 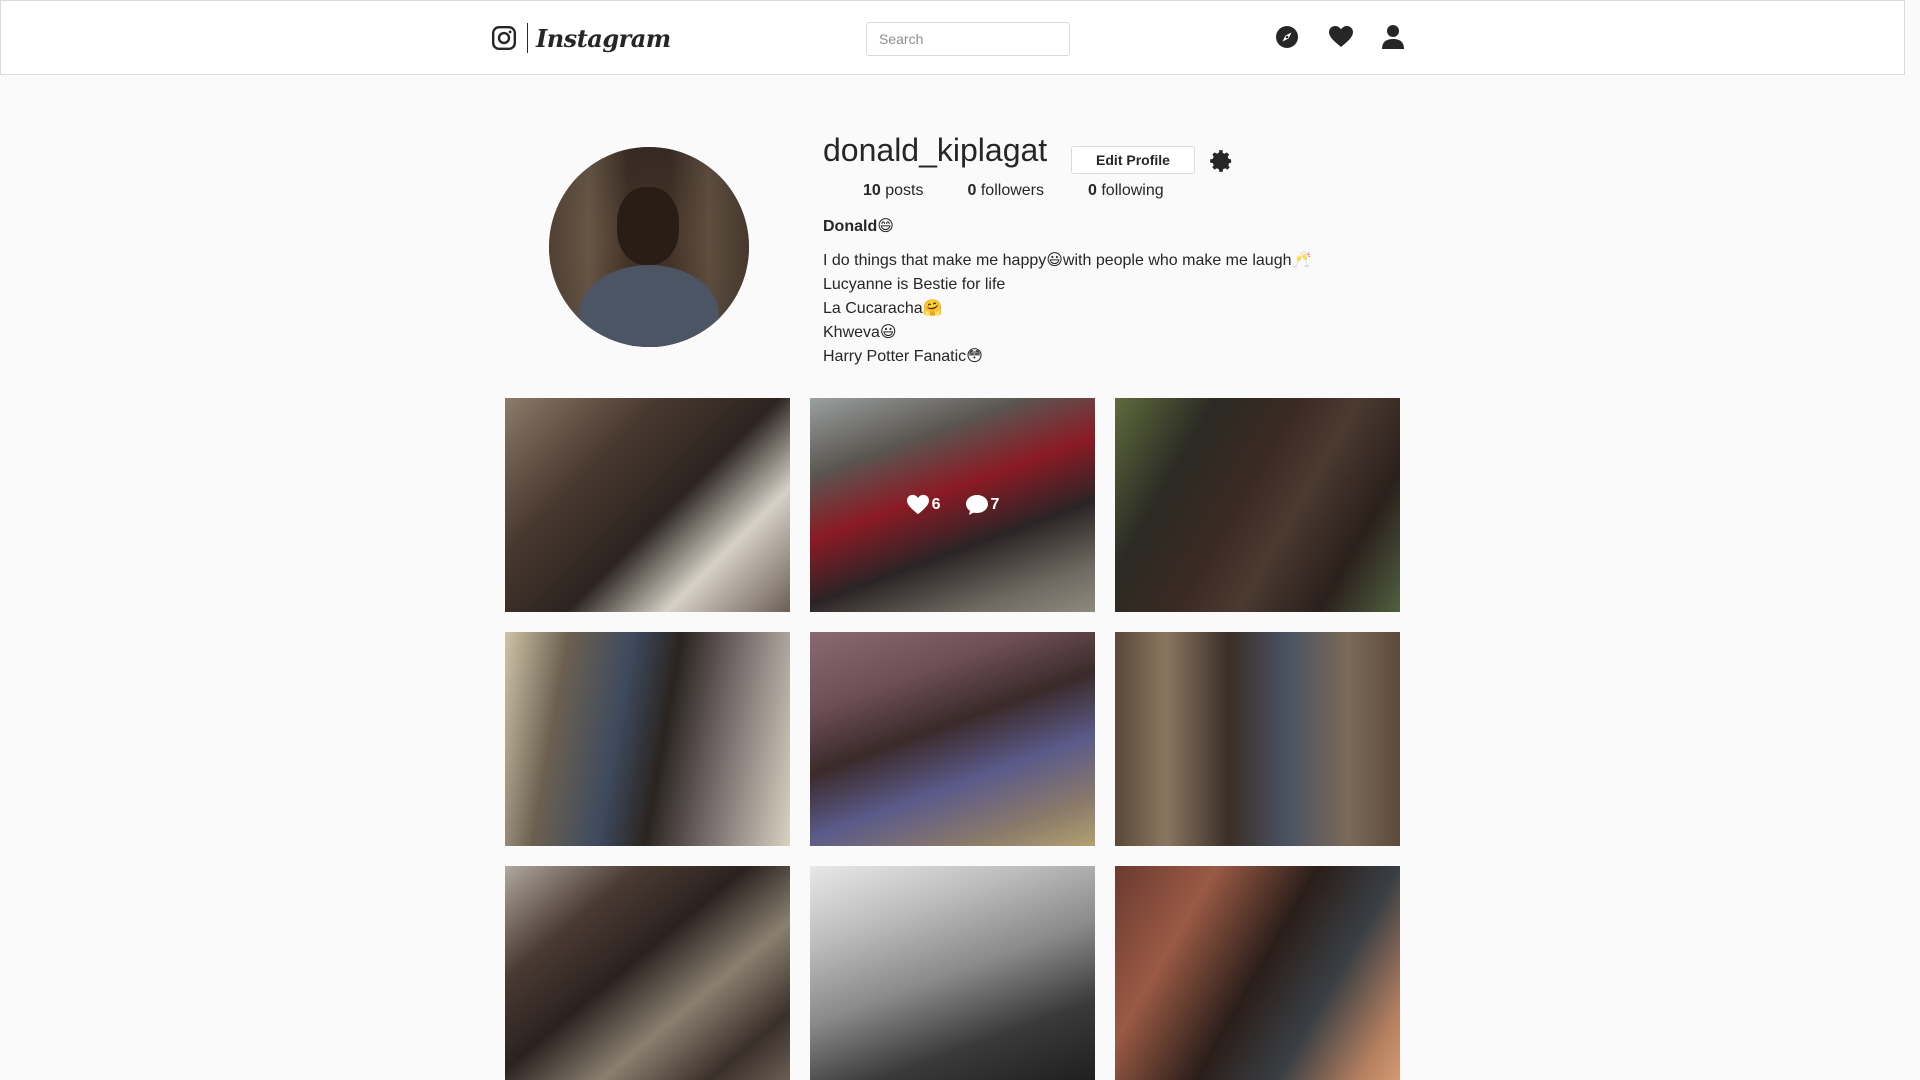 What do you see at coordinates (976, 505) in the screenshot?
I see `comment-icon` at bounding box center [976, 505].